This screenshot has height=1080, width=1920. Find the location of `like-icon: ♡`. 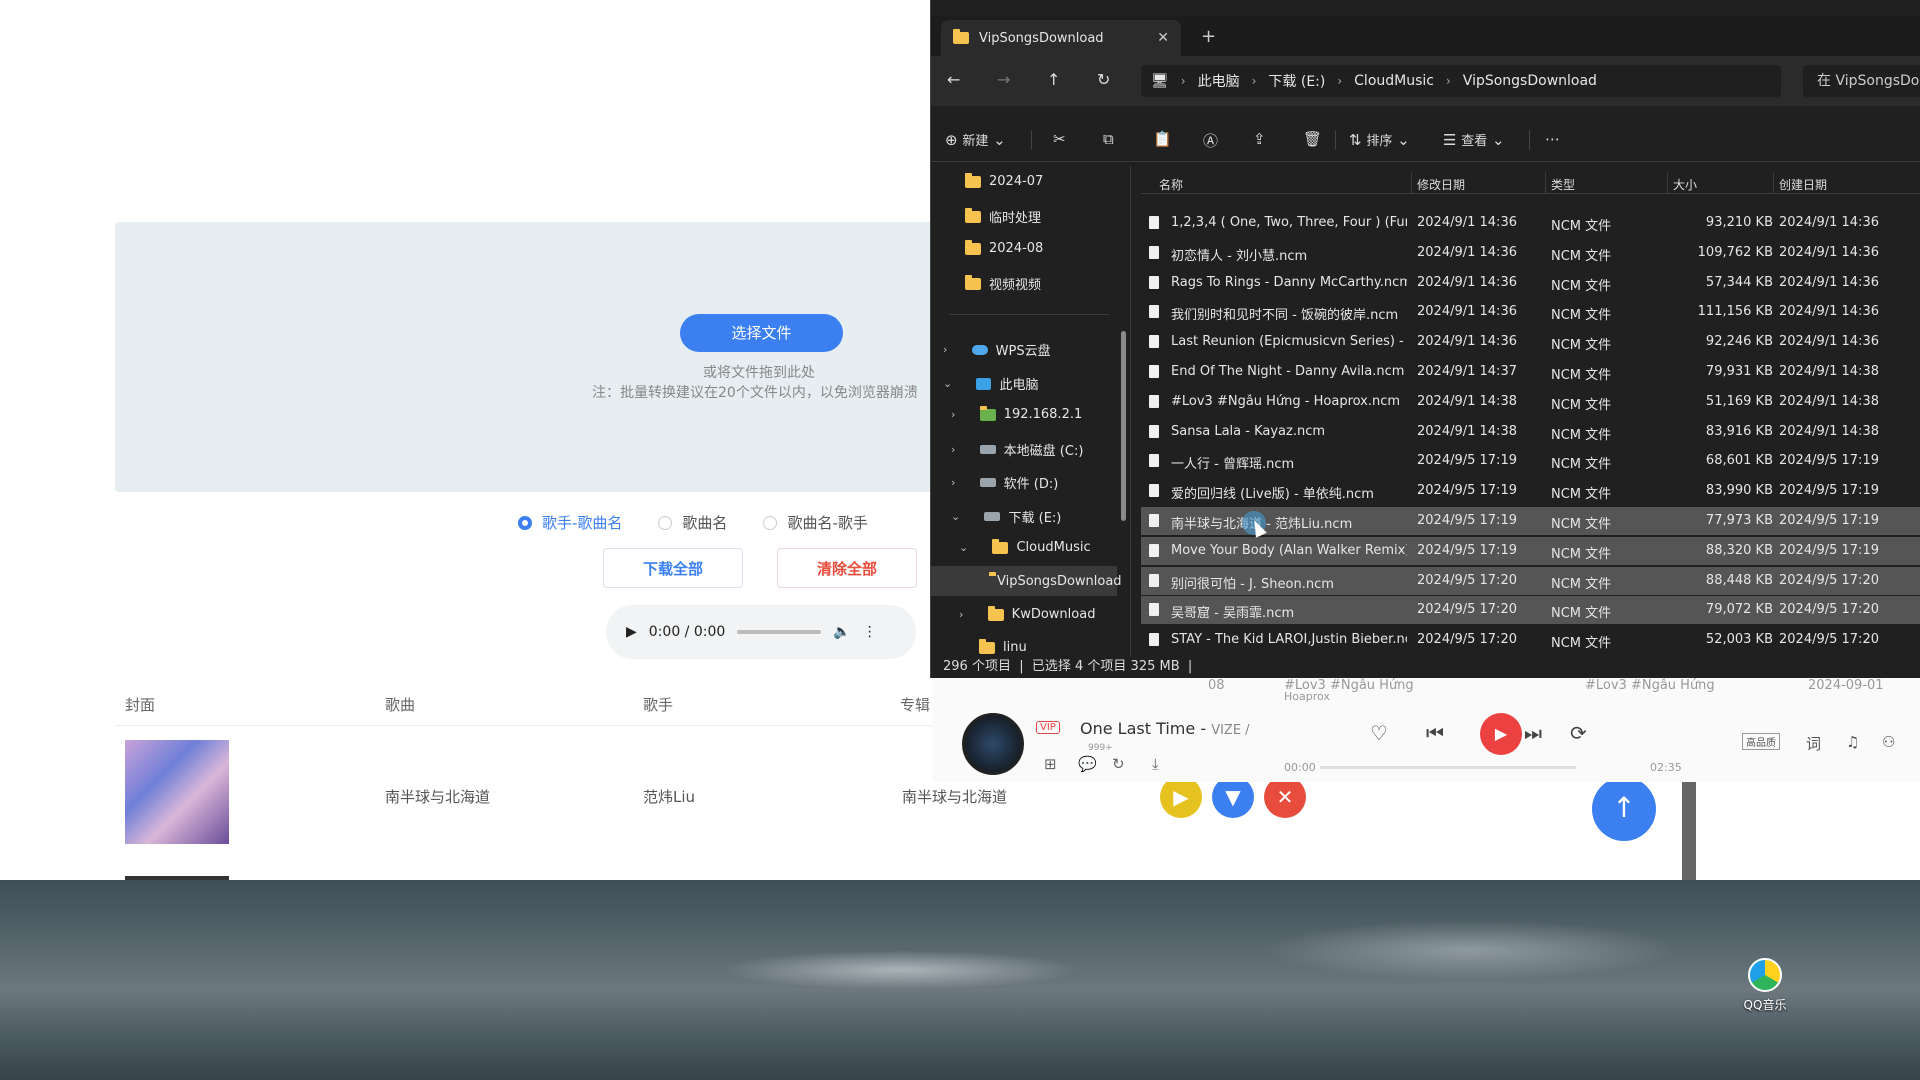

like-icon: ♡ is located at coordinates (1379, 733).